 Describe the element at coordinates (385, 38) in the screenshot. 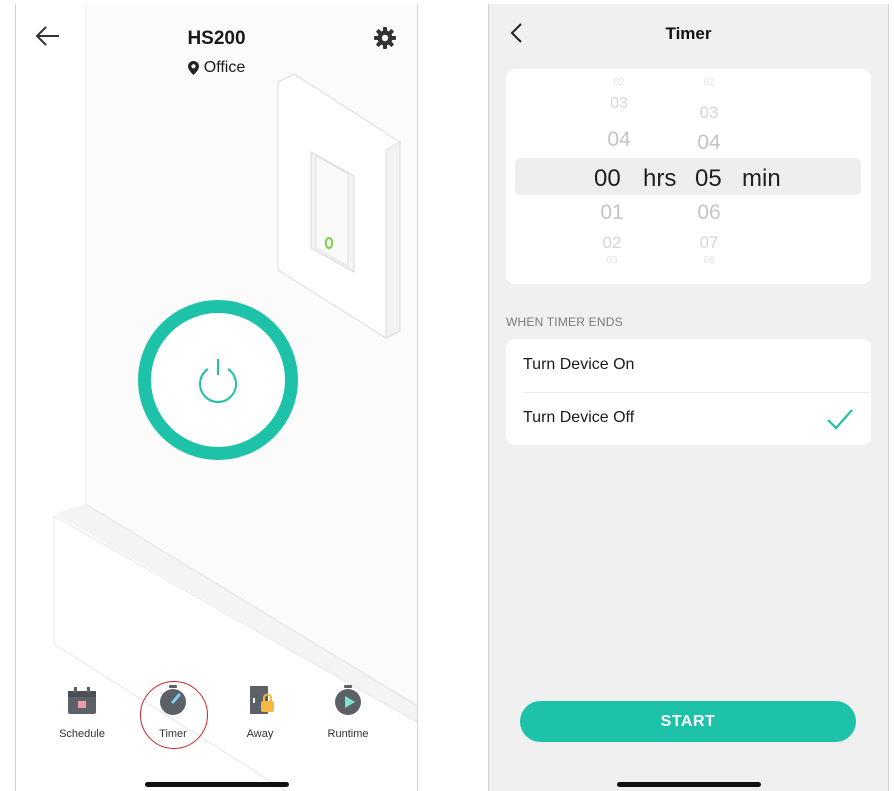

I see `settings-gear-icon` at that location.